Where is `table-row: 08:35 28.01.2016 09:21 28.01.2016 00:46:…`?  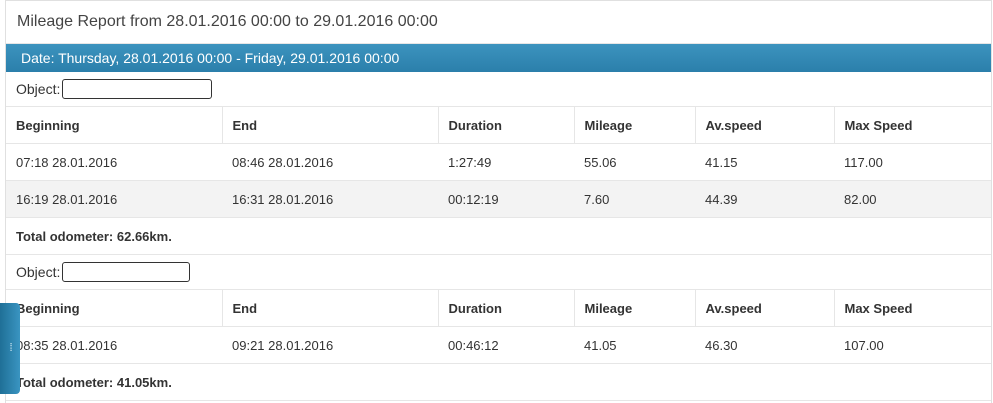 table-row: 08:35 28.01.2016 09:21 28.01.2016 00:46:… is located at coordinates (498, 345).